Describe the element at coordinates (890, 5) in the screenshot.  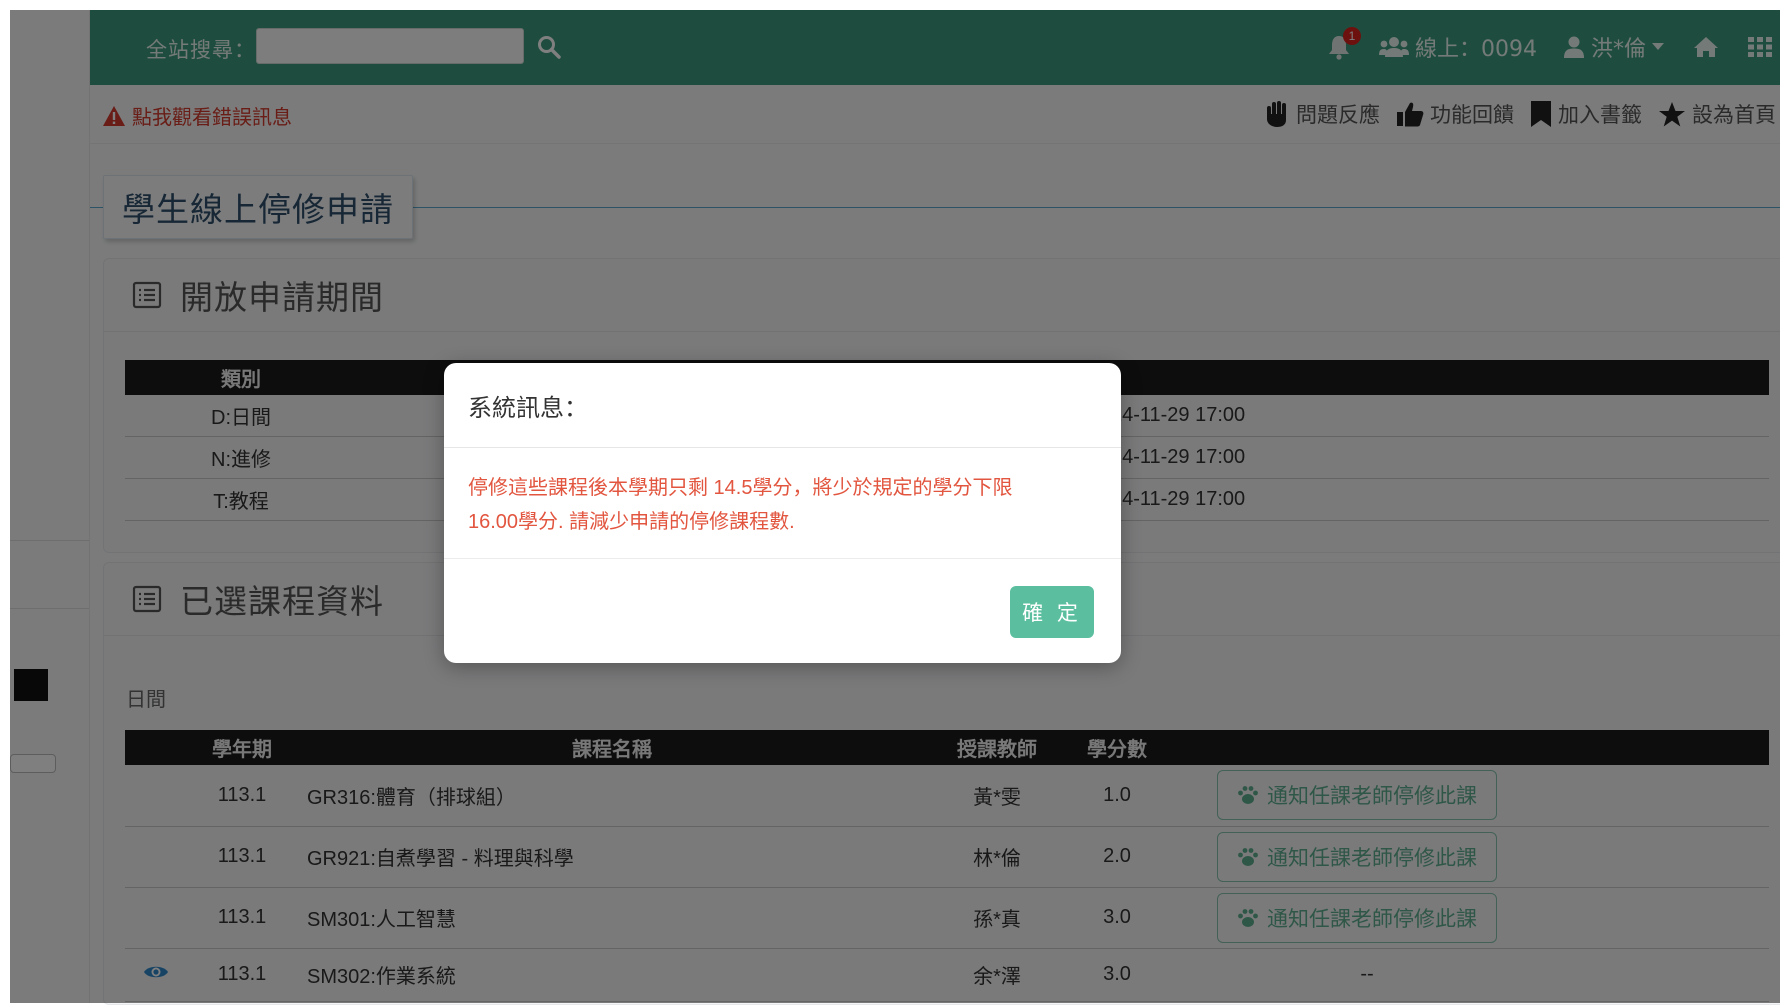
I see `window-edge-top` at that location.